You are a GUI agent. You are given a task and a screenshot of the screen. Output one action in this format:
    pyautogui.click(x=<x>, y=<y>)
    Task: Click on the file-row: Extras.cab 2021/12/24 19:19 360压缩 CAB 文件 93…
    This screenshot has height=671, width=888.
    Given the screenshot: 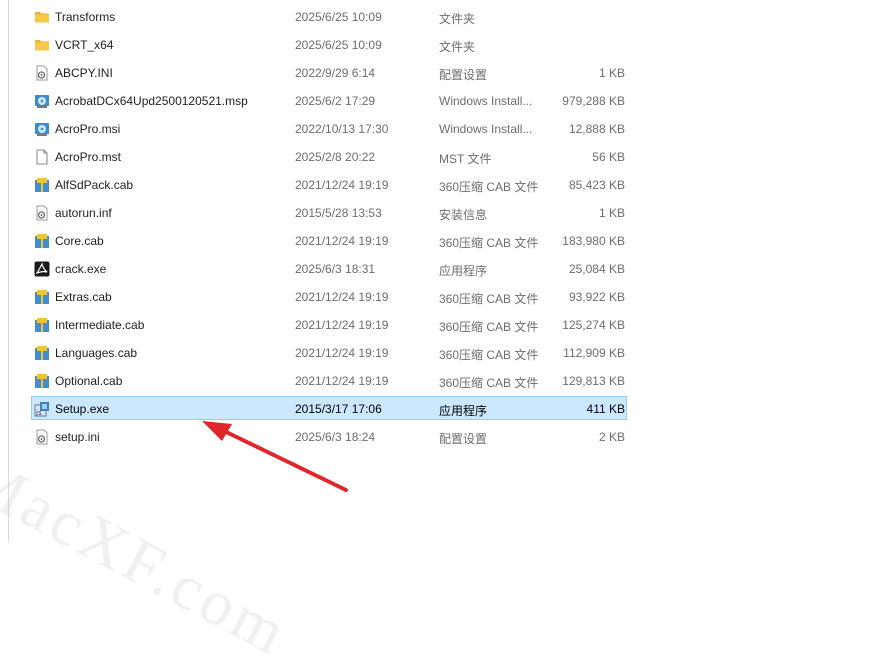 What is the action you would take?
    pyautogui.click(x=330, y=297)
    